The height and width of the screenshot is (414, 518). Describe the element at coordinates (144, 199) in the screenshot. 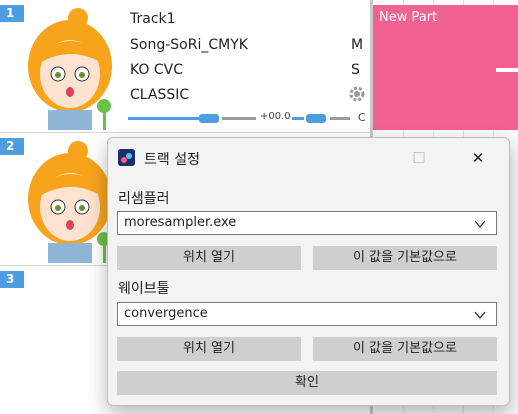

I see `resampler-label: 리샘플러` at that location.